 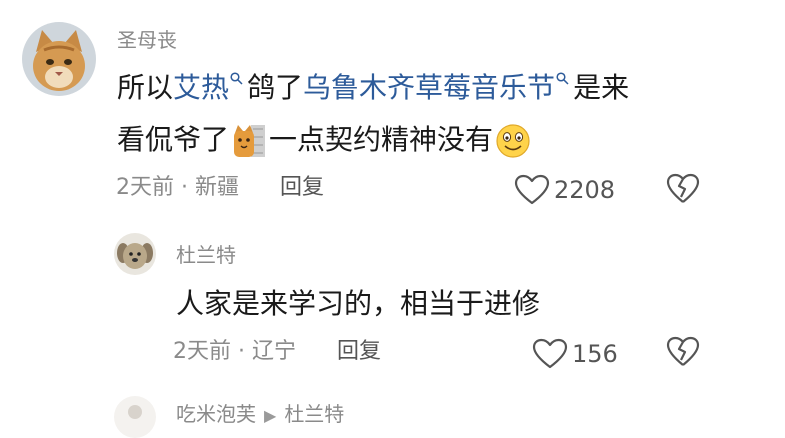 I want to click on comment-meta: 2天前 · 新疆 回复, so click(x=220, y=188).